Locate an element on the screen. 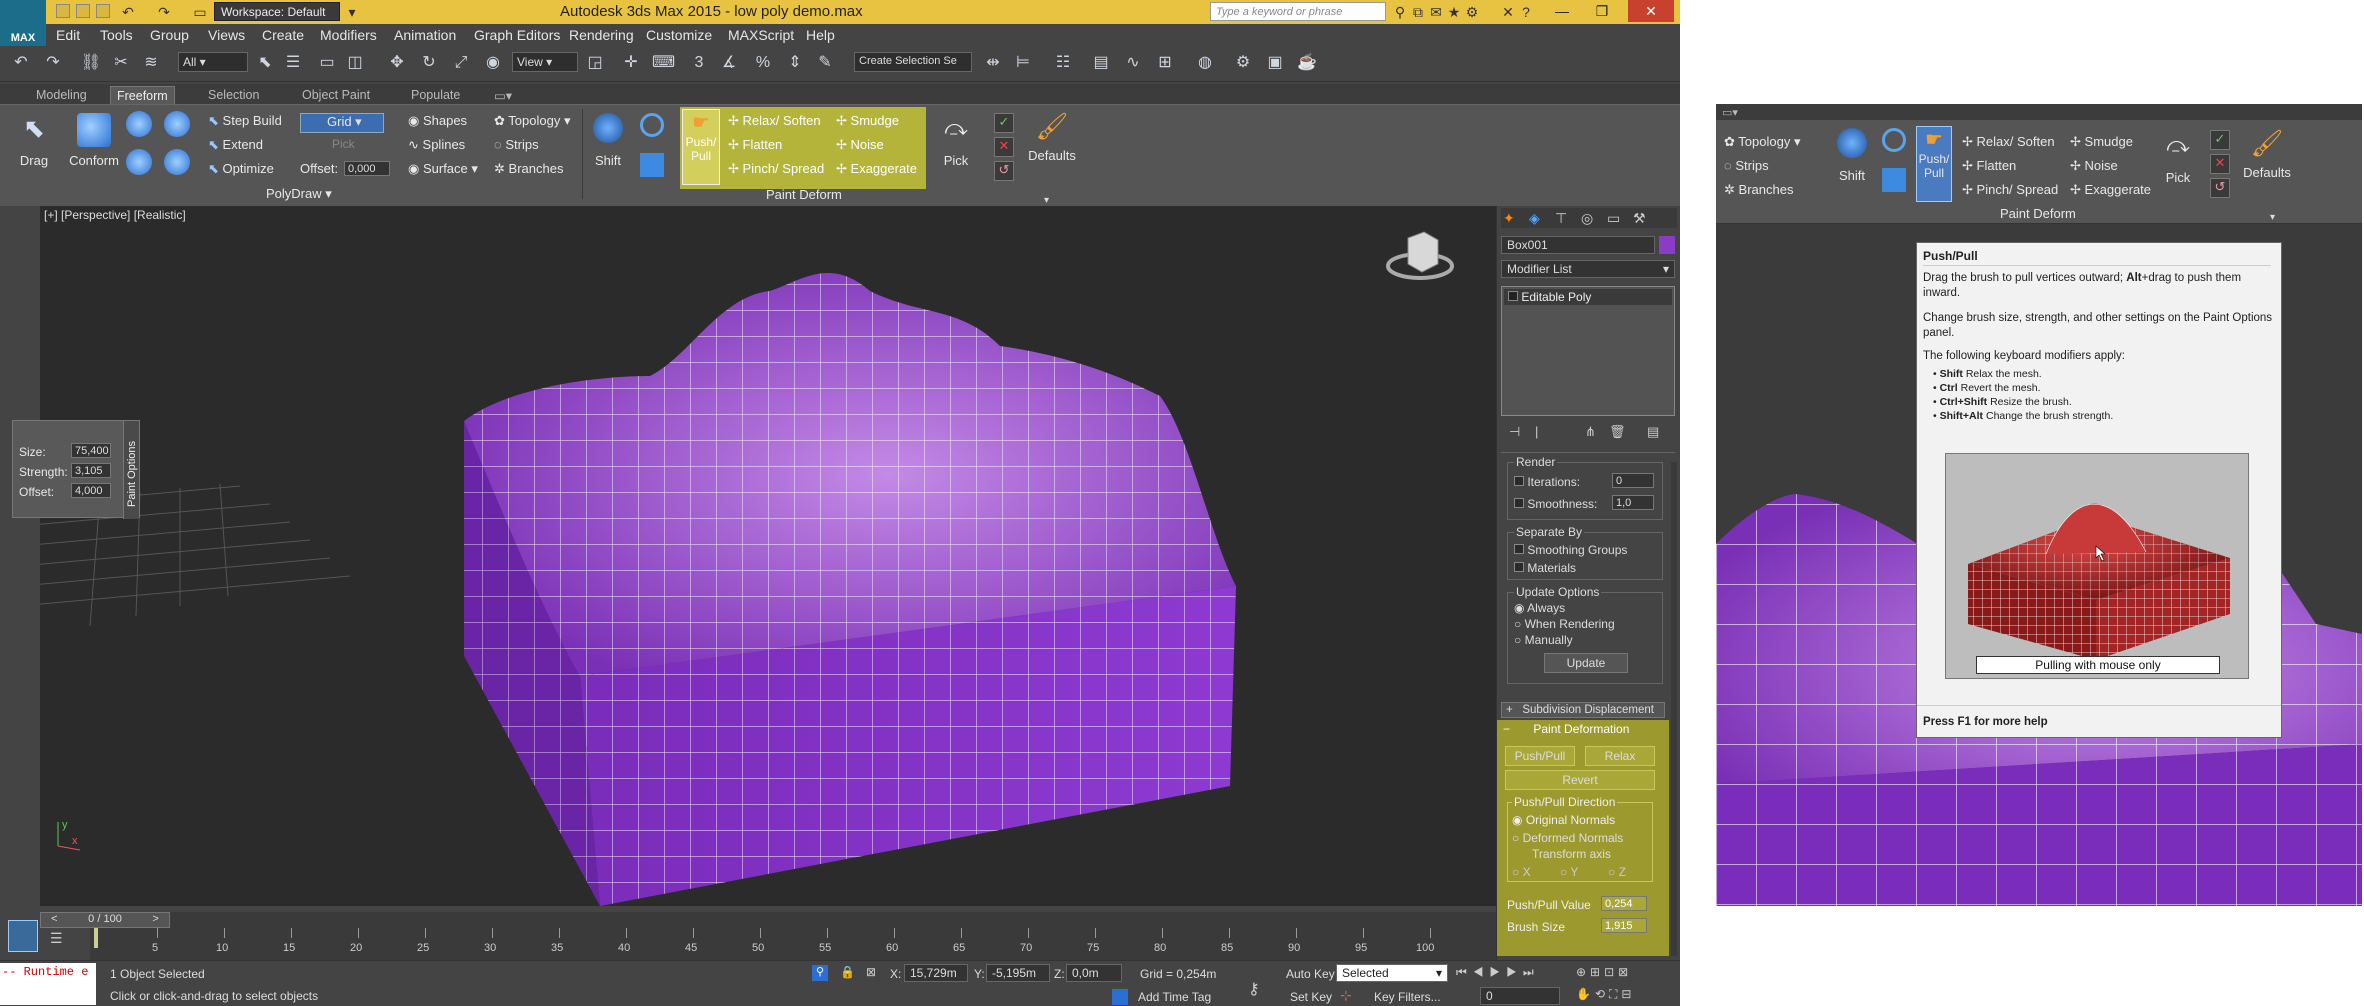 The height and width of the screenshot is (1006, 2364). zoom-exaggerate-button: ✢ Exaggerate is located at coordinates (2110, 190).